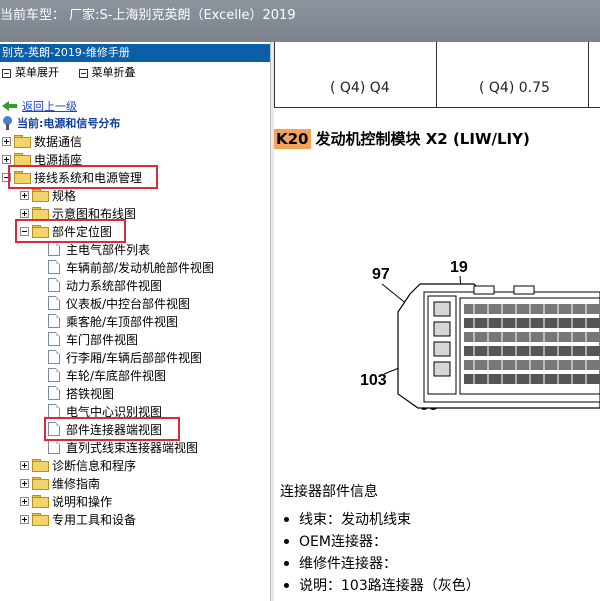 Image resolution: width=600 pixels, height=601 pixels. What do you see at coordinates (106, 73) in the screenshot?
I see `collapse-all-button: 菜单折叠` at bounding box center [106, 73].